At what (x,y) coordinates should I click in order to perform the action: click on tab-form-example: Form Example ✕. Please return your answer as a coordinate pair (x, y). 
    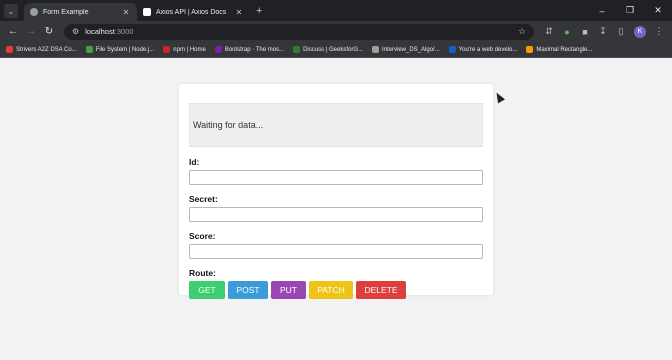
    Looking at the image, I should click on (80, 12).